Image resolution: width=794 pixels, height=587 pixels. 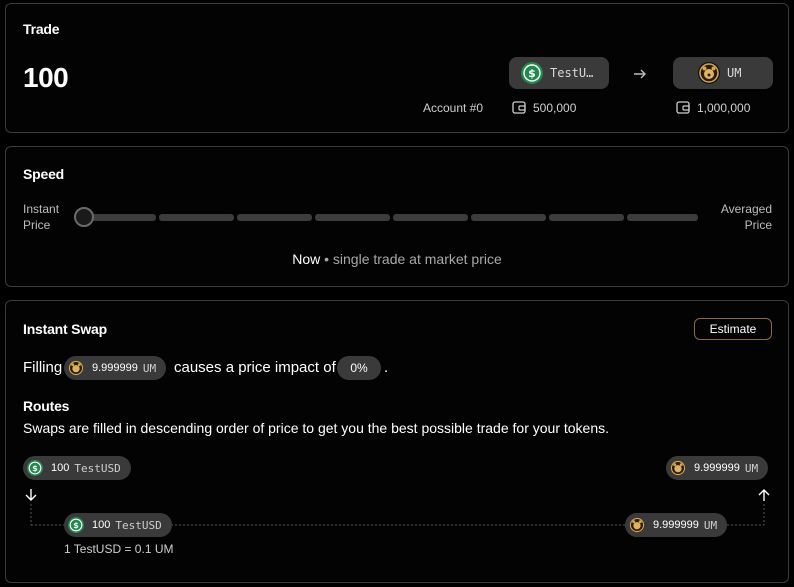 I want to click on speed-desc-strong: Now, so click(x=306, y=259).